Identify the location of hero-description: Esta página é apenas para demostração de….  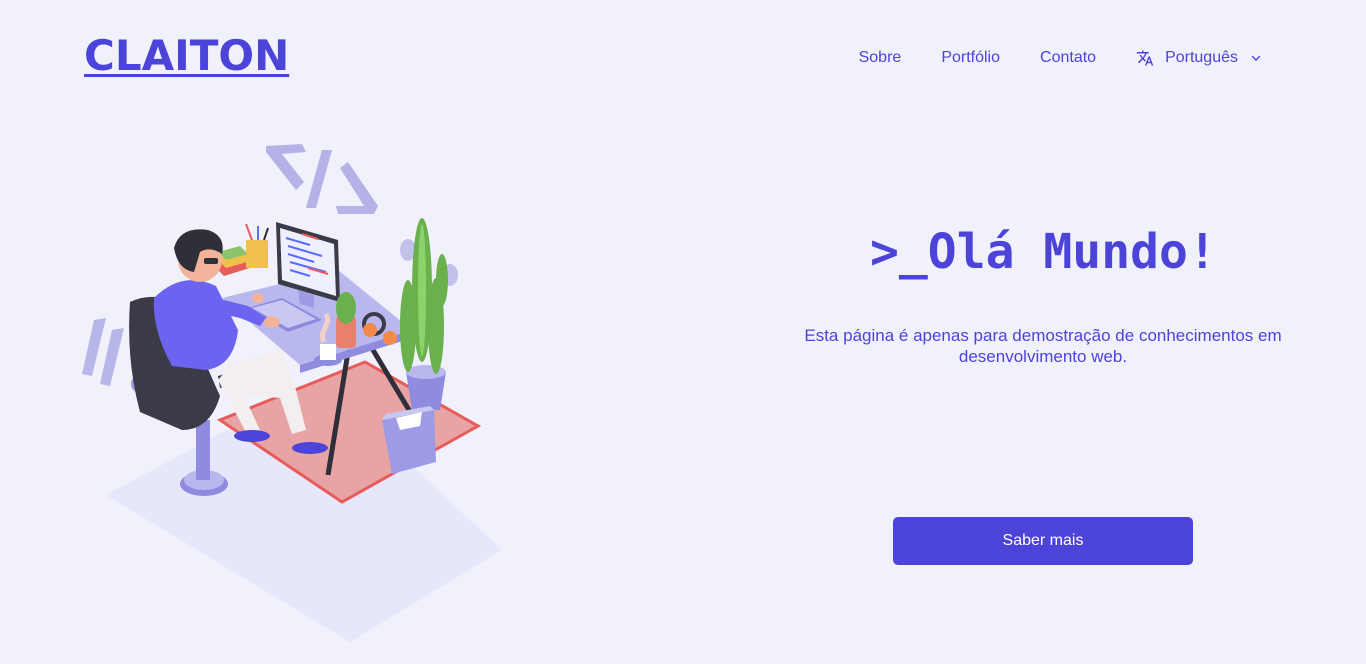
(1043, 346).